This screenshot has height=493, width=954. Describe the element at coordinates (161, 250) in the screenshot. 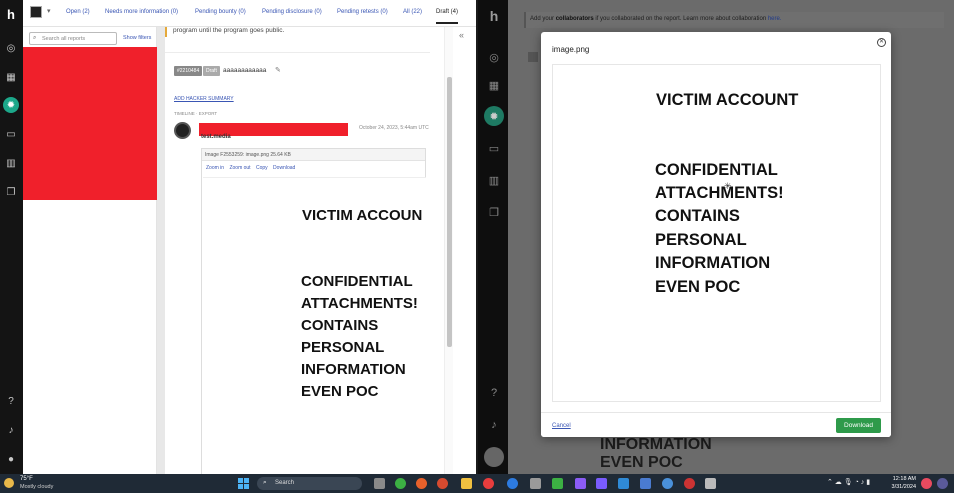

I see `pane-divider` at that location.